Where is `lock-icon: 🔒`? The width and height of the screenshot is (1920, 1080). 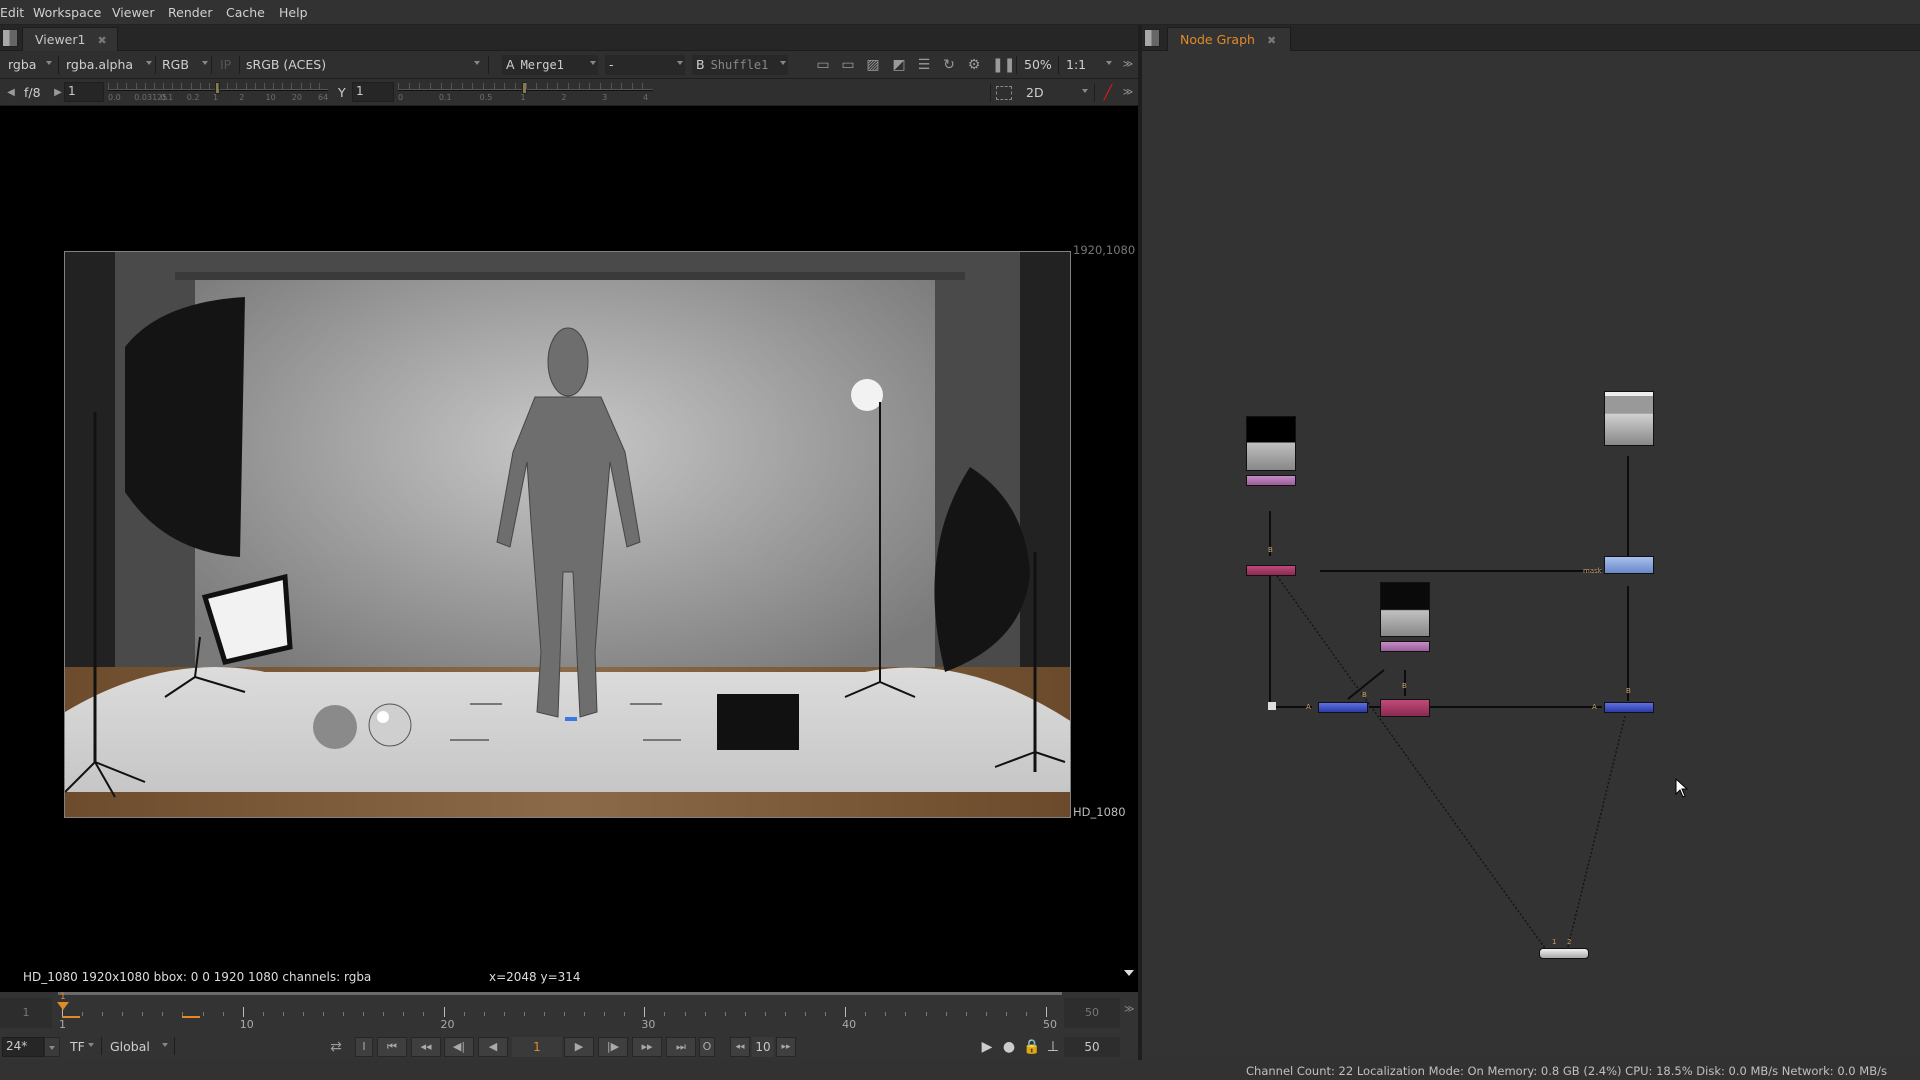 lock-icon: 🔒 is located at coordinates (1031, 1047).